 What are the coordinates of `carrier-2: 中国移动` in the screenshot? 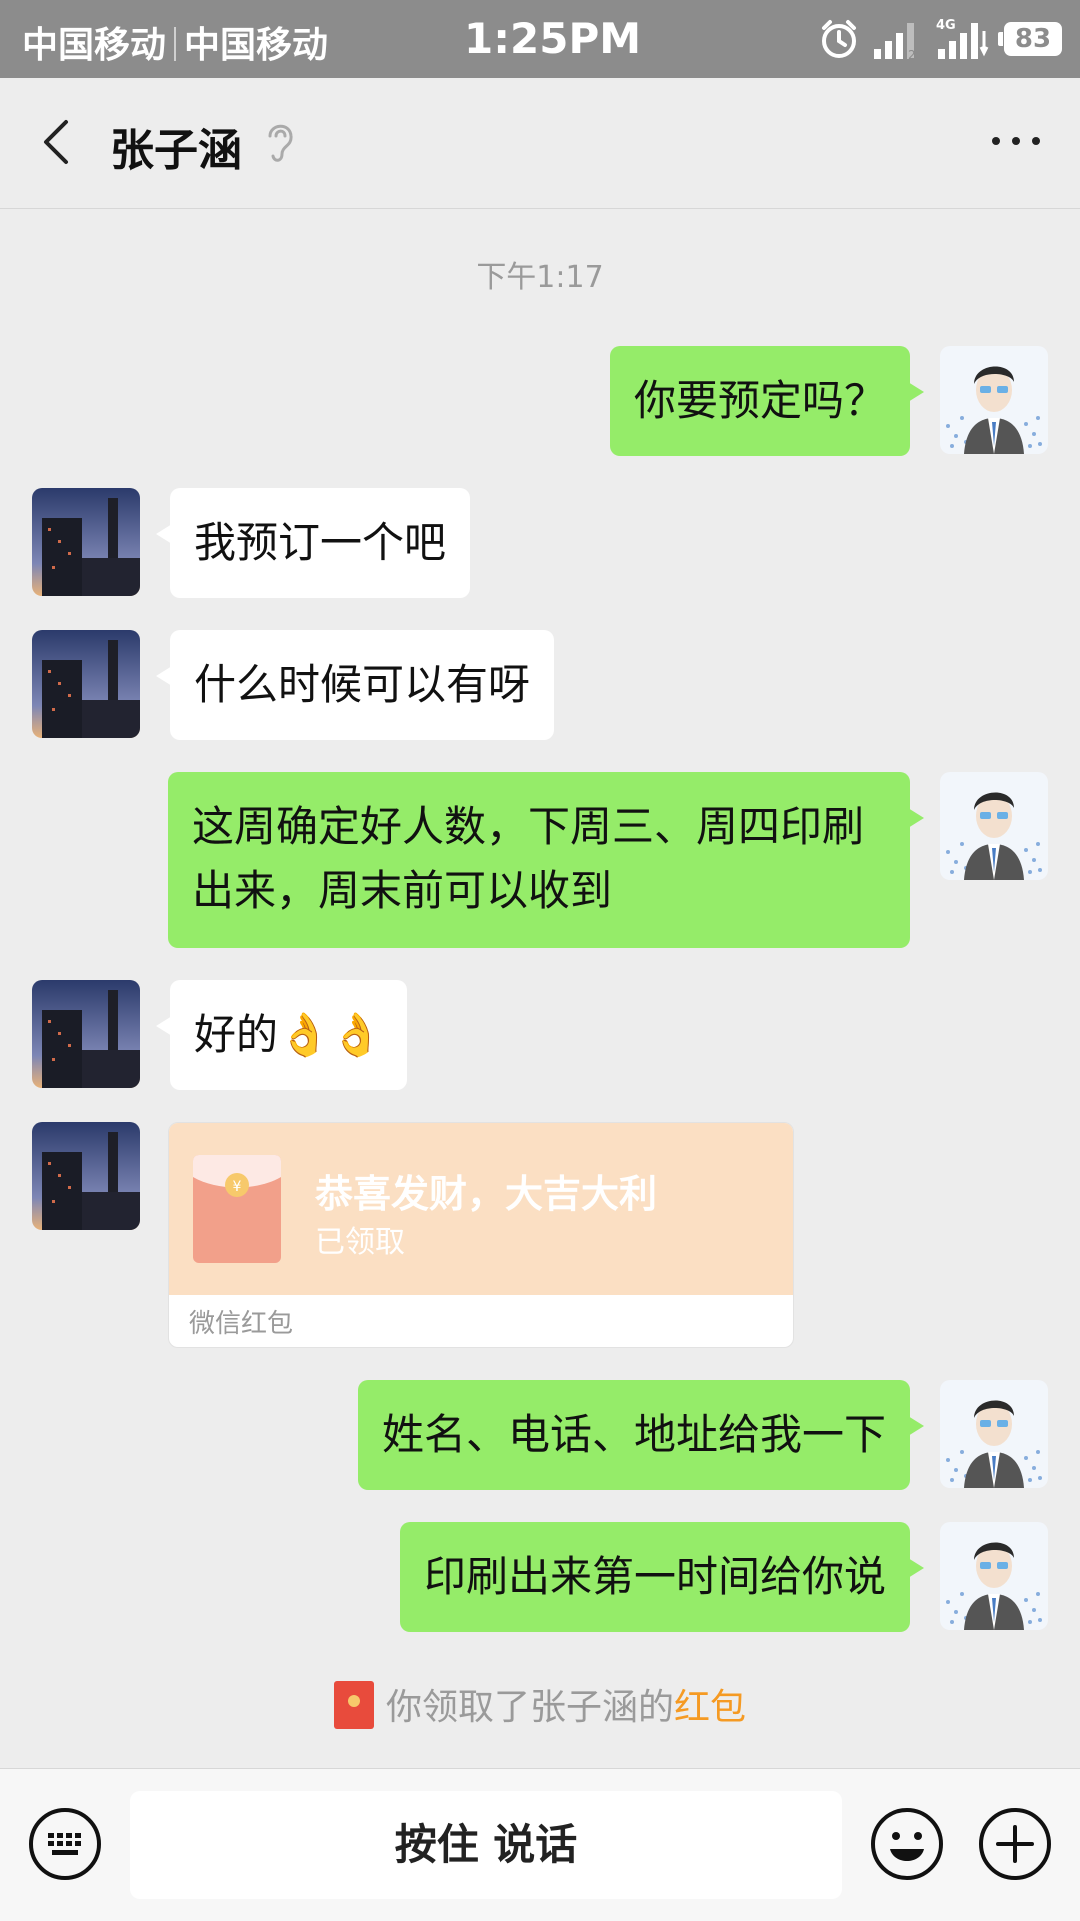 It's located at (256, 45).